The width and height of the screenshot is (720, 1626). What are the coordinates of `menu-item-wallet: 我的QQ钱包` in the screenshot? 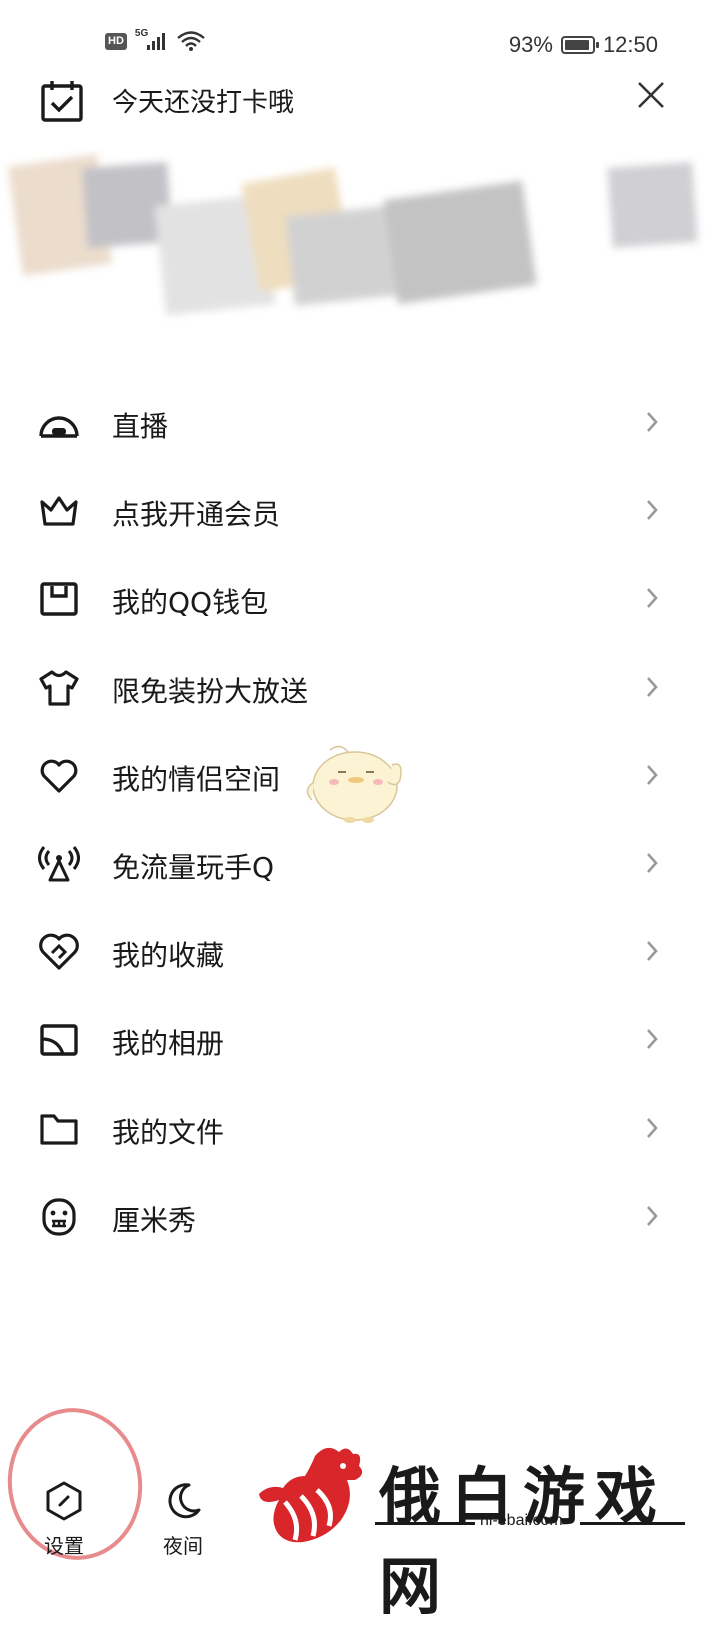 It's located at (360, 598).